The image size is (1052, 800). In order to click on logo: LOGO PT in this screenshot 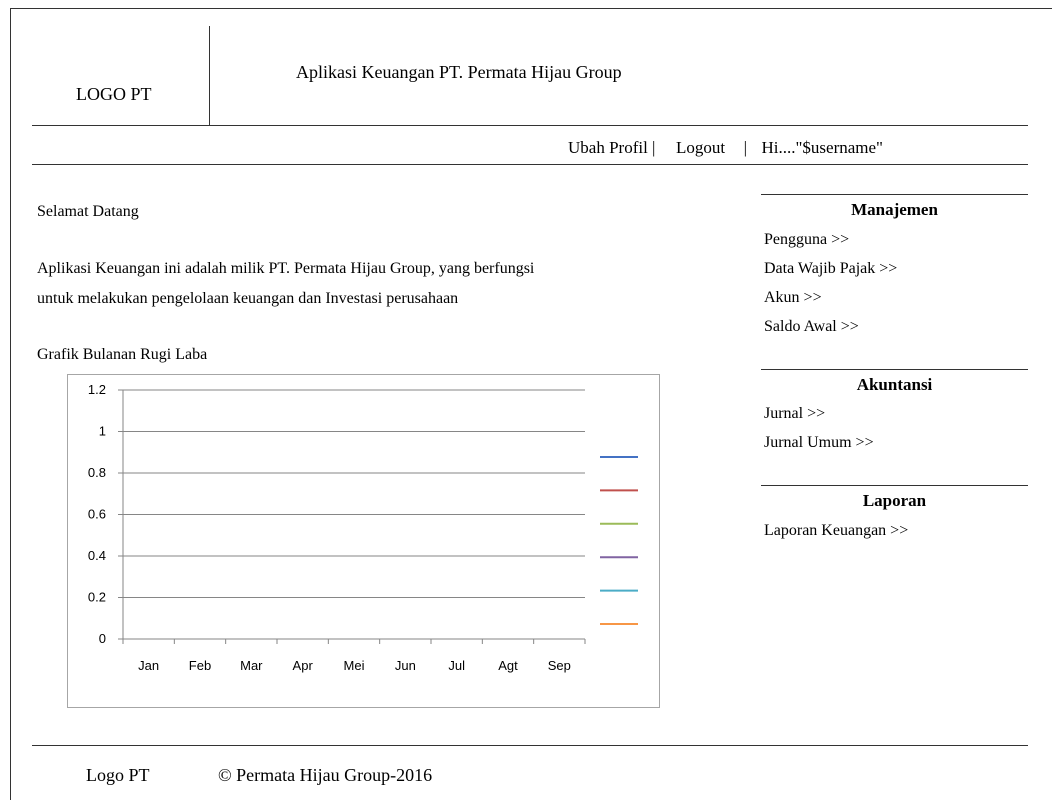, I will do `click(114, 94)`.